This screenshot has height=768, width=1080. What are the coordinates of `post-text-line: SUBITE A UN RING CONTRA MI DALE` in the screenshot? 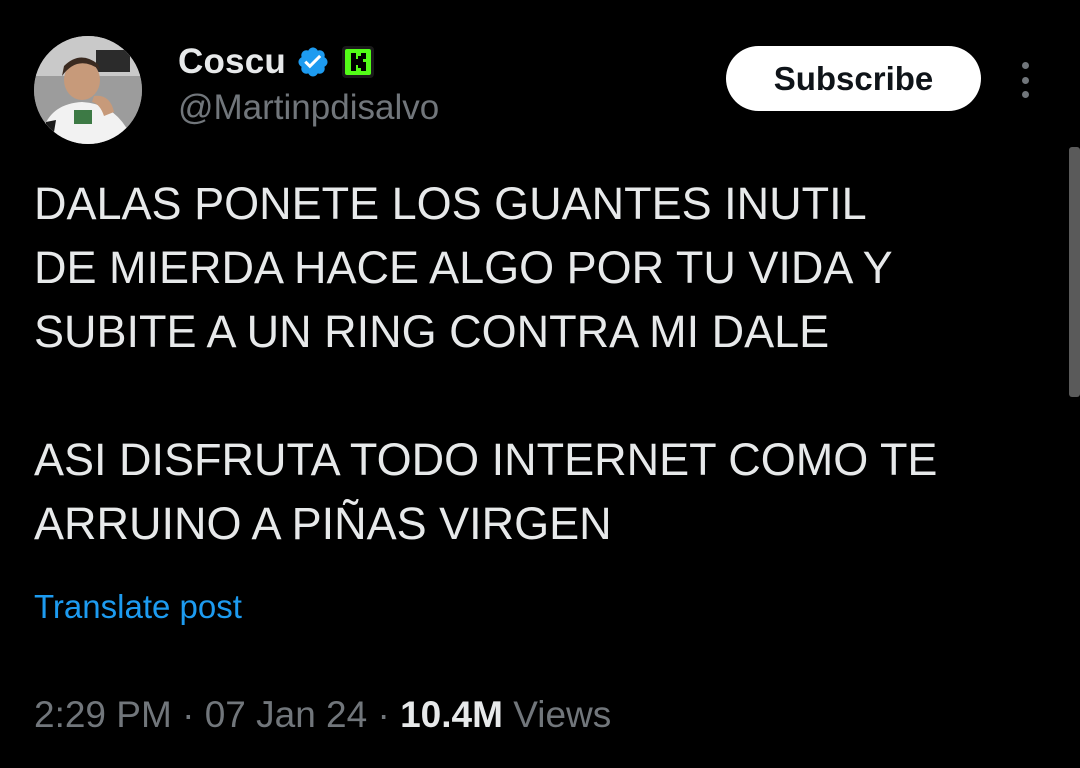 It's located at (432, 331).